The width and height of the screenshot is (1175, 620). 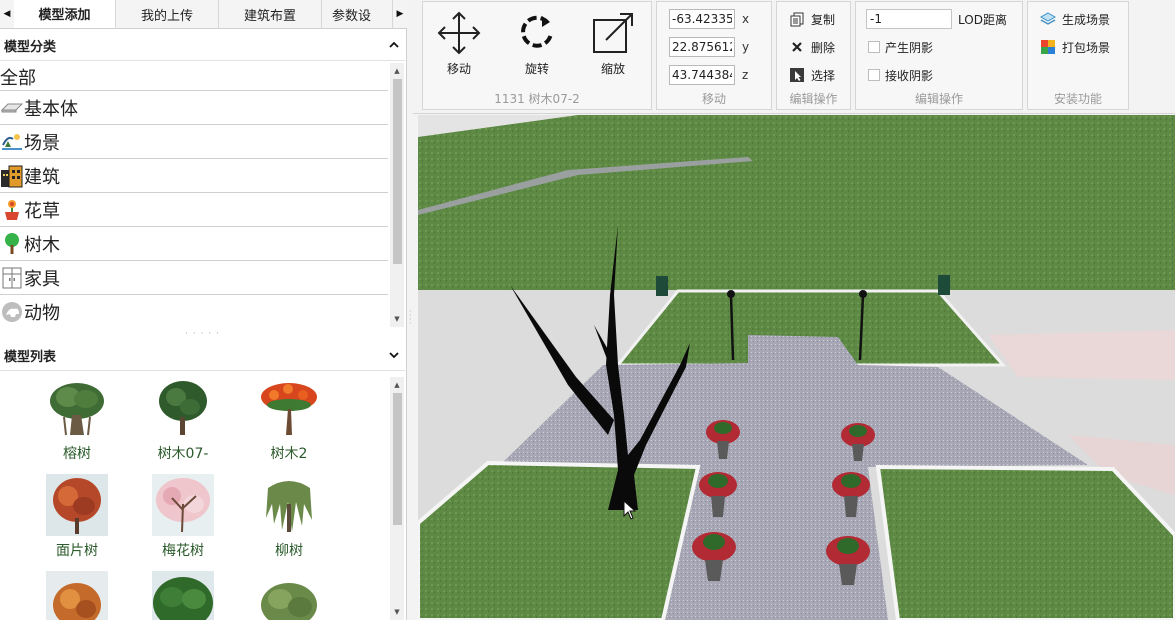 What do you see at coordinates (194, 108) in the screenshot?
I see `category-item-basic: 基本体` at bounding box center [194, 108].